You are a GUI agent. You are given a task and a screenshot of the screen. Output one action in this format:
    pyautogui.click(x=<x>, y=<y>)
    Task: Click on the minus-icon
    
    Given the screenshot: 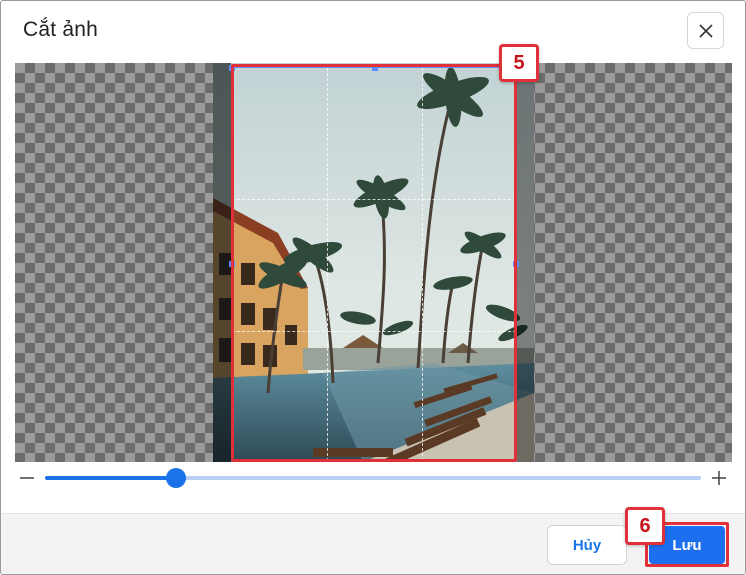 What is the action you would take?
    pyautogui.click(x=27, y=478)
    